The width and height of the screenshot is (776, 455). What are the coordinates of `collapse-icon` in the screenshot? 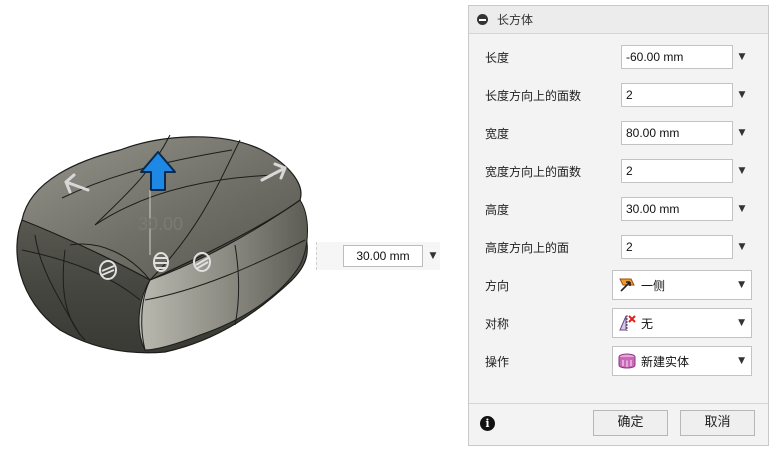 It's located at (482, 19).